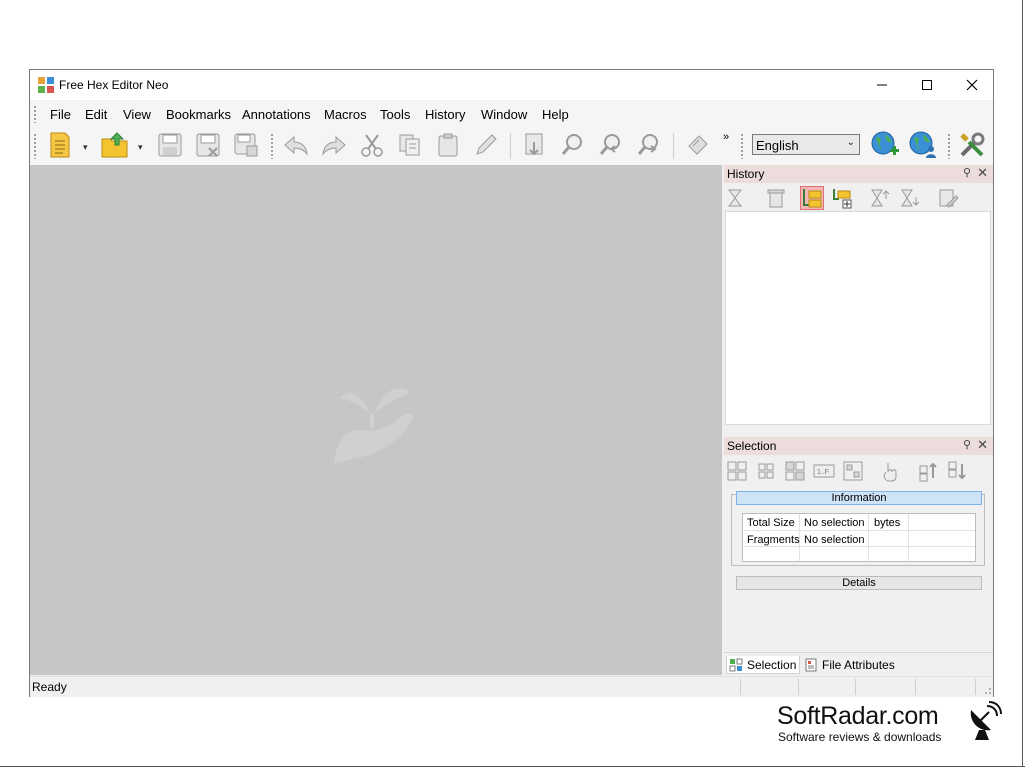  Describe the element at coordinates (858, 318) in the screenshot. I see `history-list` at that location.